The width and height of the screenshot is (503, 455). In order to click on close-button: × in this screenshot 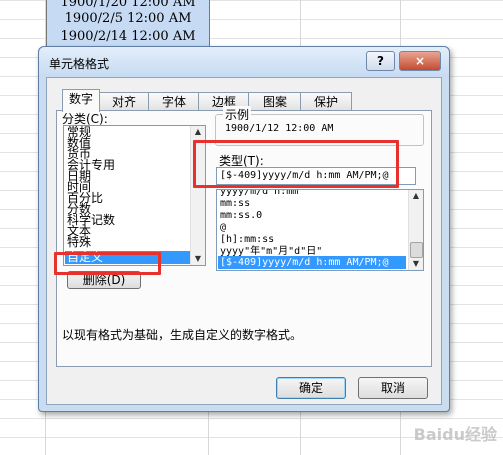, I will do `click(420, 61)`.